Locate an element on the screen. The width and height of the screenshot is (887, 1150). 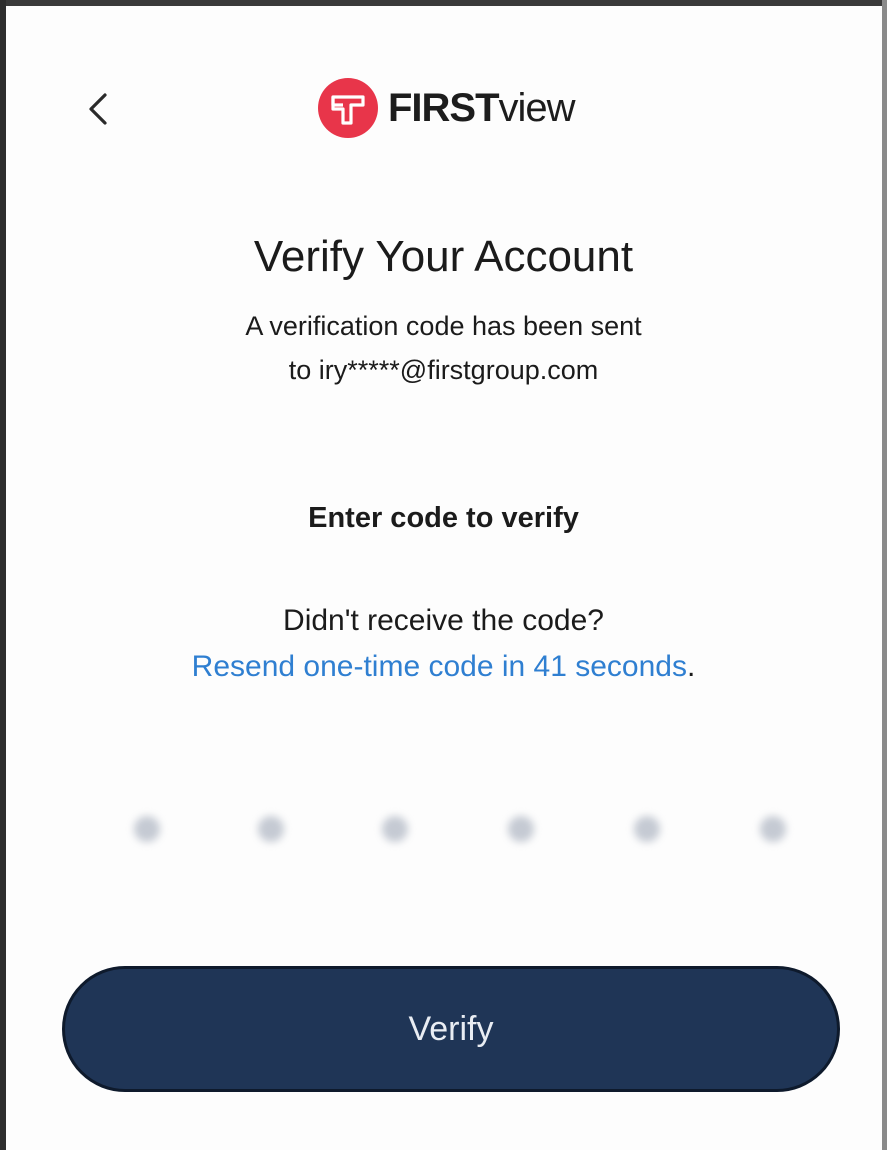
back-button is located at coordinates (98, 109).